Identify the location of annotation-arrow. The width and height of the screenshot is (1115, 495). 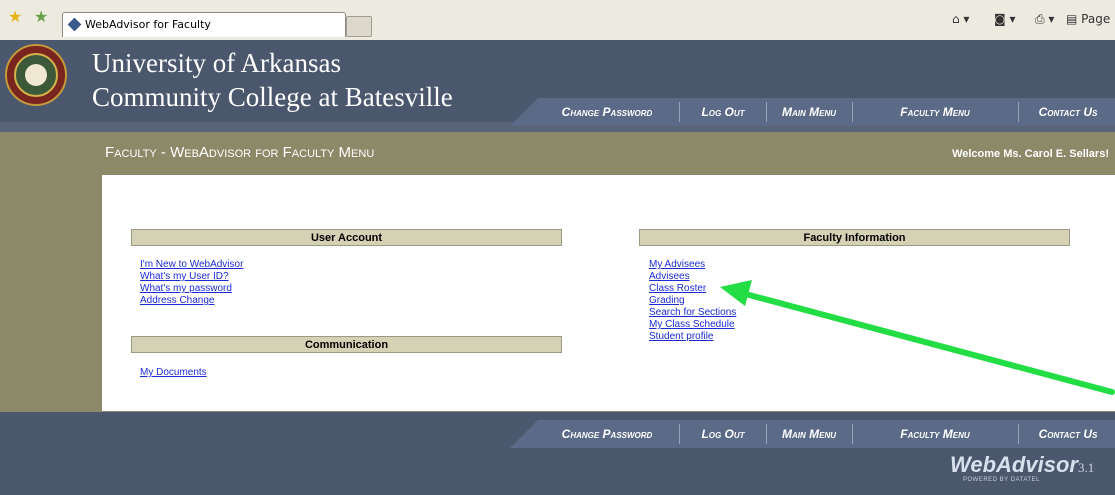
(917, 337).